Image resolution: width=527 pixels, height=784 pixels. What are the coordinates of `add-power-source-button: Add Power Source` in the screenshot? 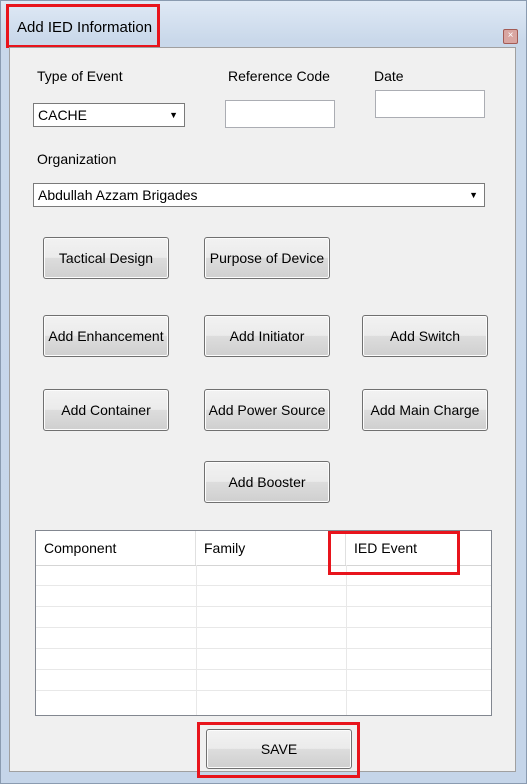 It's located at (267, 410).